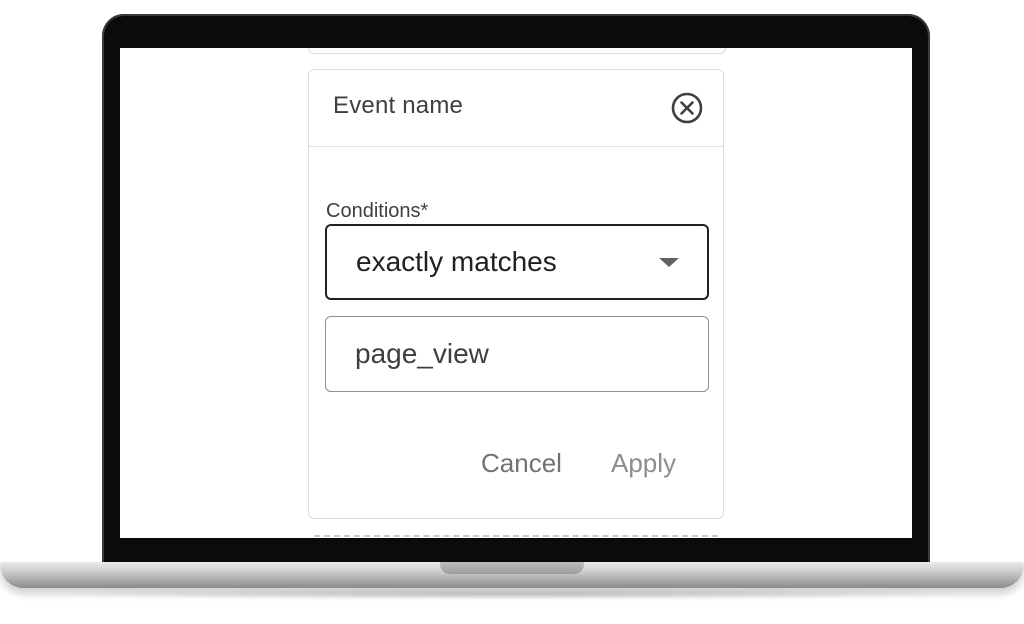  Describe the element at coordinates (517, 354) in the screenshot. I see `event-value-input` at that location.